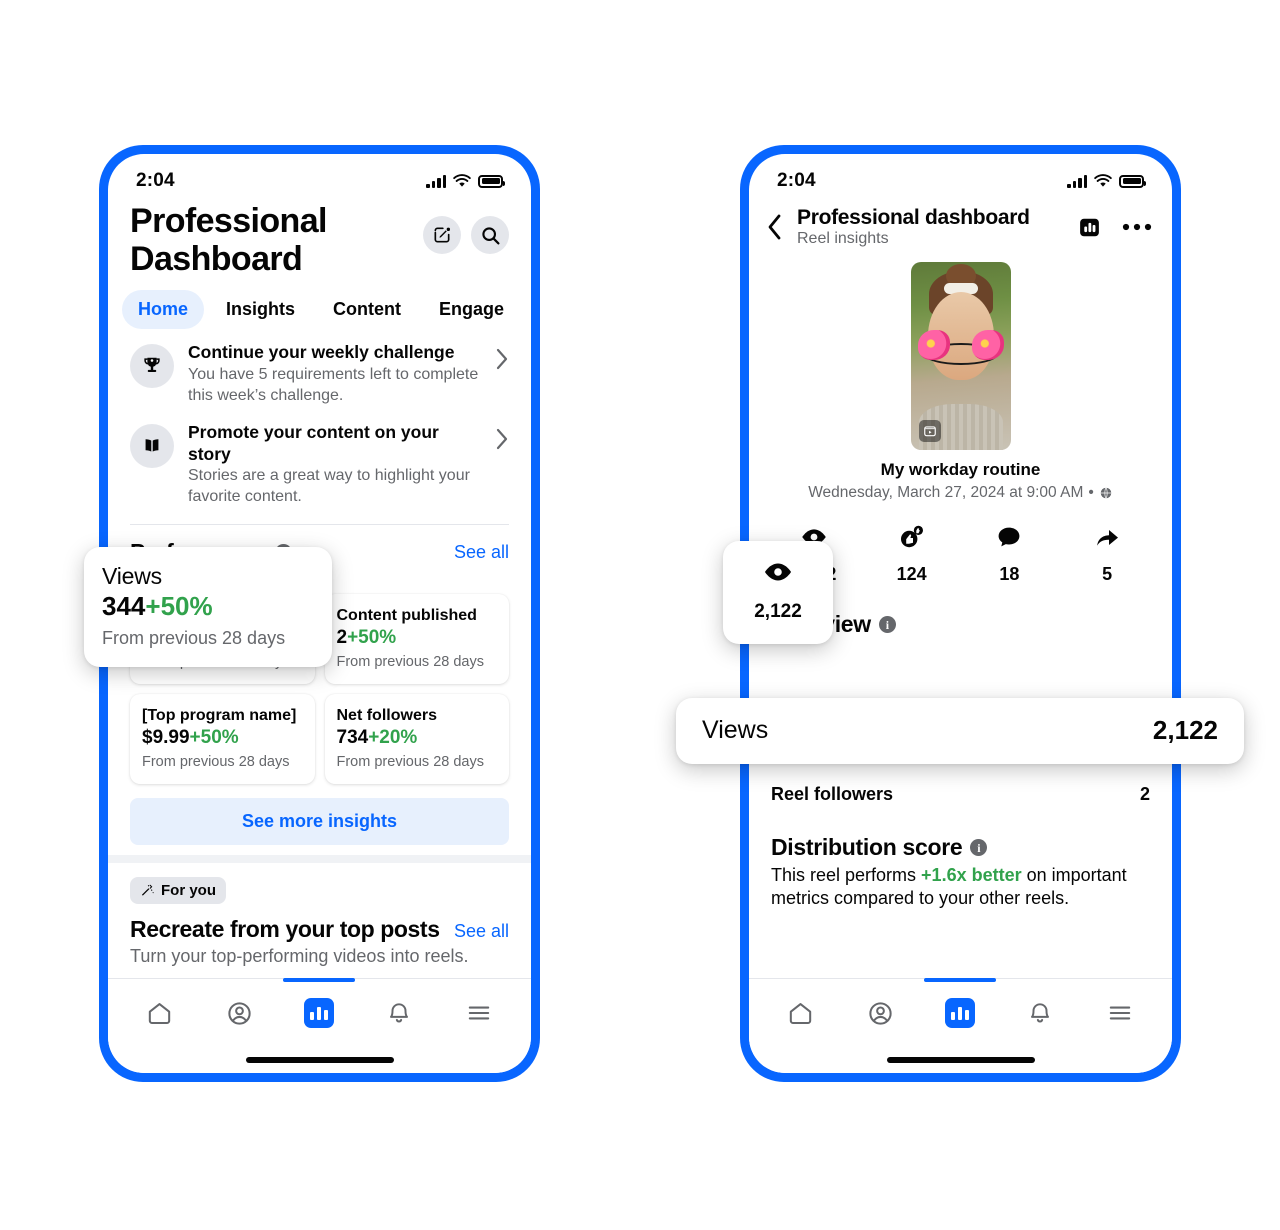 The image size is (1280, 1230). I want to click on metric-reactions: 124, so click(912, 554).